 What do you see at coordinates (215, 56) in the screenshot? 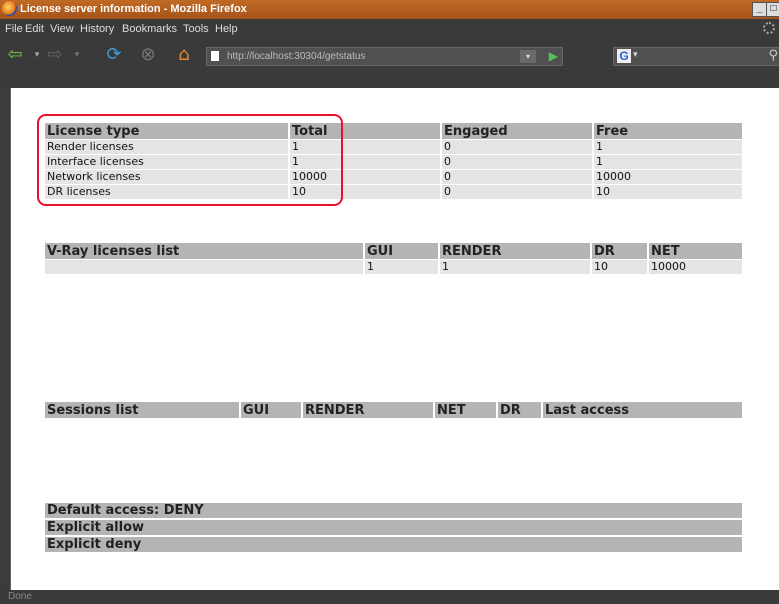
I see `page-icon` at bounding box center [215, 56].